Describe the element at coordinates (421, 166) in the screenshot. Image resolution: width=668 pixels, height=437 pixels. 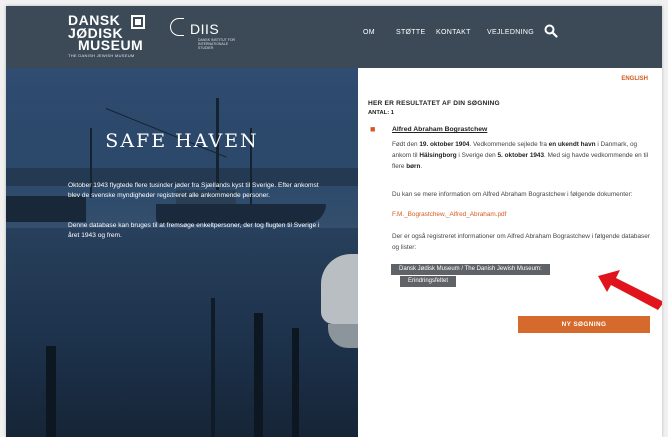
I see `bio-text: .` at that location.